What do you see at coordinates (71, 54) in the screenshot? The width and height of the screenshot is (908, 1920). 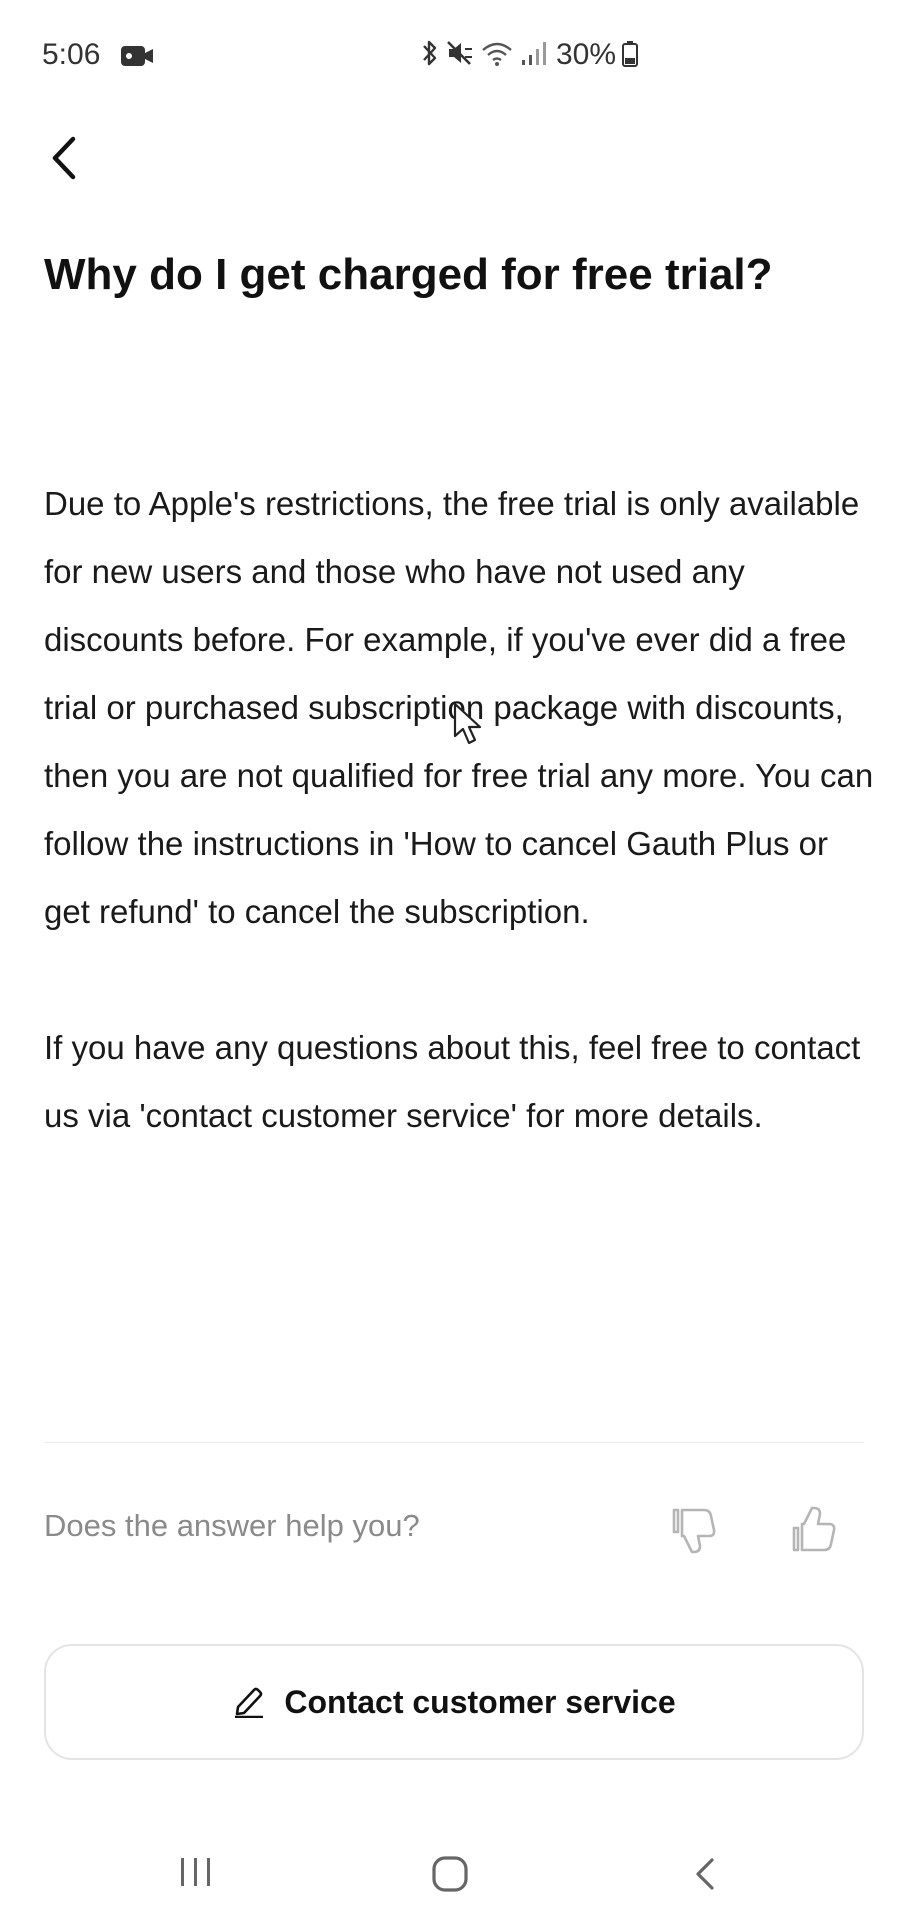 I see `status-time: 5:06` at bounding box center [71, 54].